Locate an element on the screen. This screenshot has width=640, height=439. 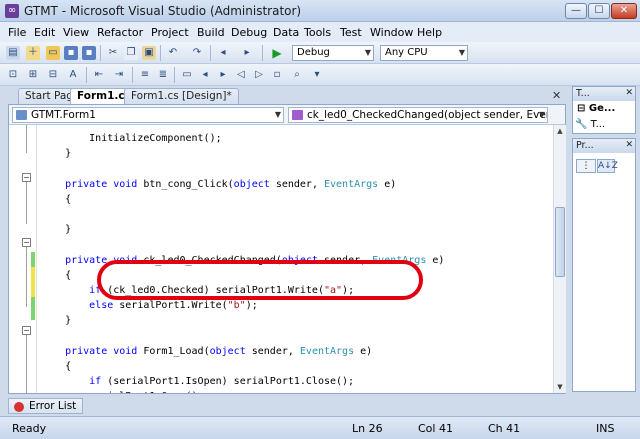
scroll-down-icon: ▼ is located at coordinates (560, 387).